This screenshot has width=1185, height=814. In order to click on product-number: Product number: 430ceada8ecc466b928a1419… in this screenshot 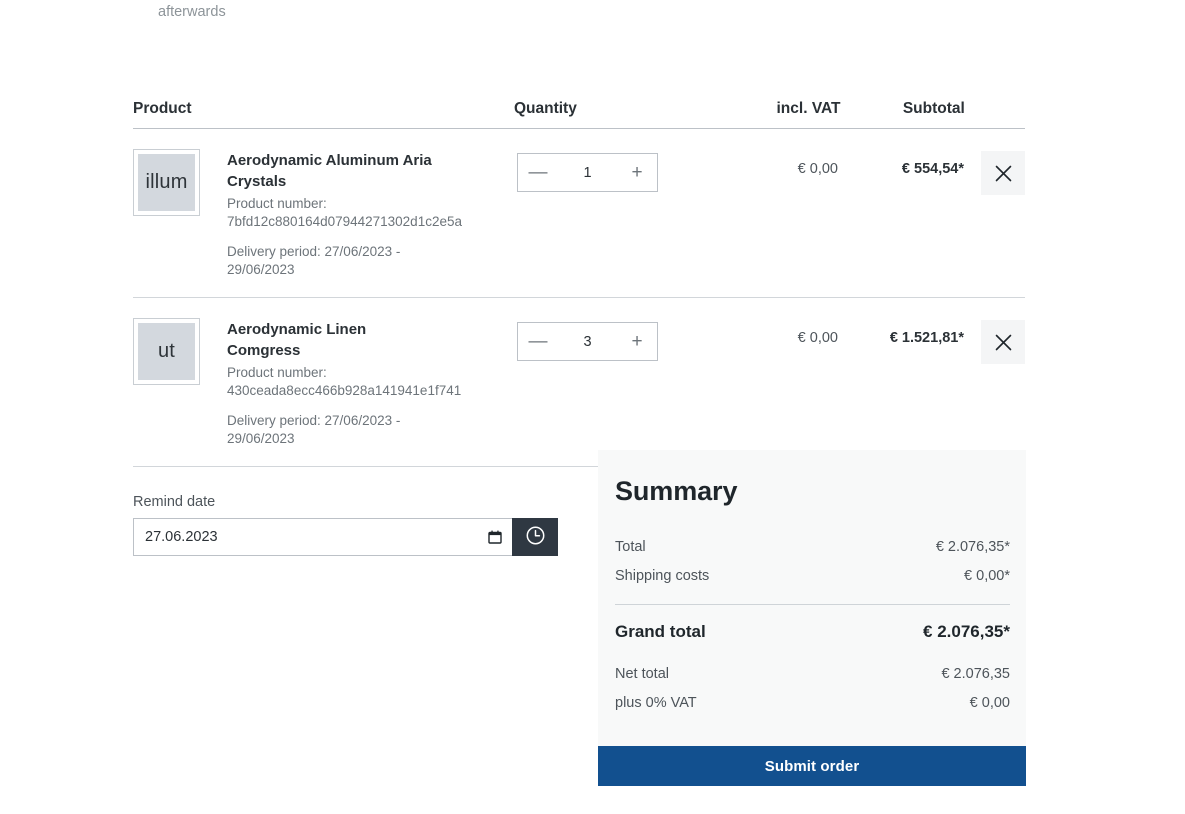, I will do `click(344, 382)`.